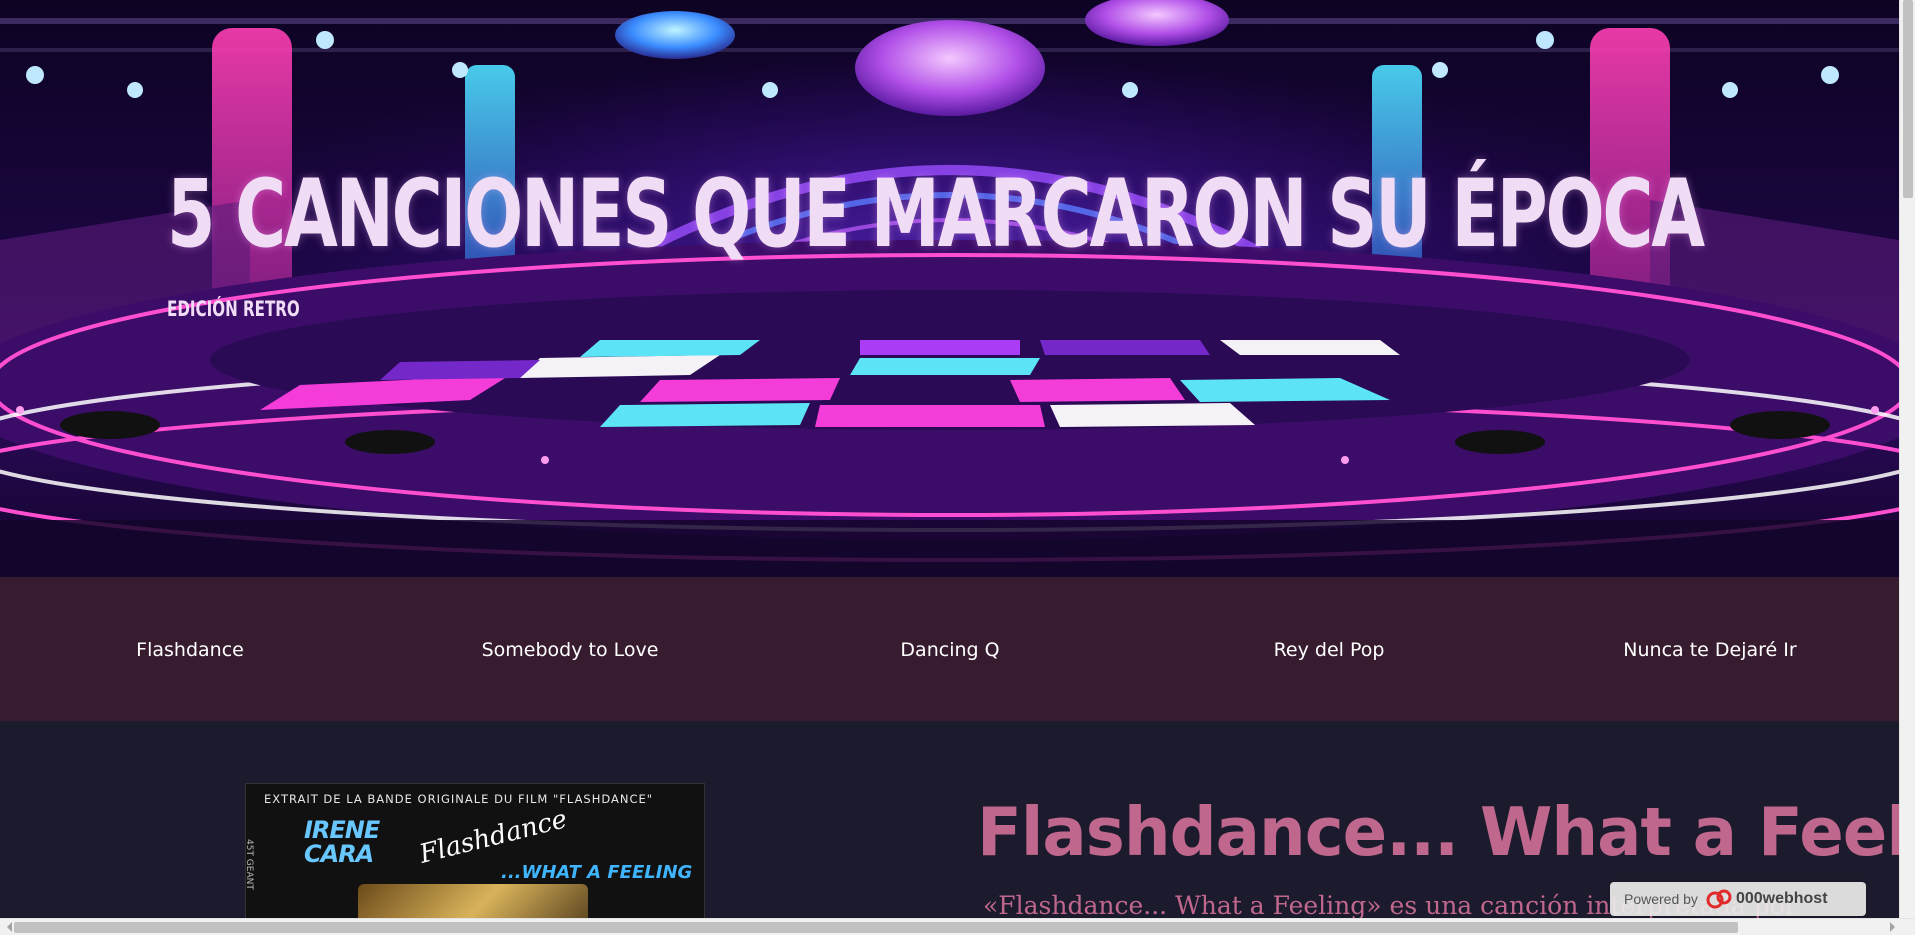 The height and width of the screenshot is (935, 1915). Describe the element at coordinates (339, 854) in the screenshot. I see `cover-artist-line2: CARA` at that location.